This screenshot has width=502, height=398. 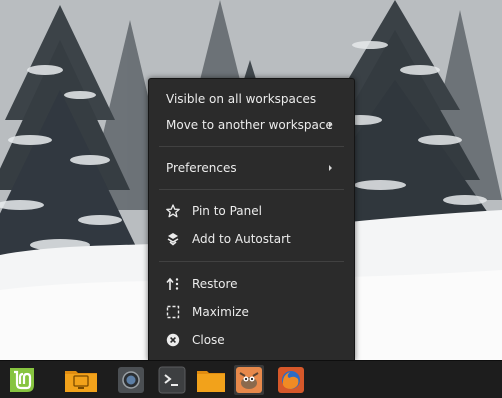 I want to click on menu-item-visible-on-all-workspaces: Visible on all workspaces, so click(x=251, y=99).